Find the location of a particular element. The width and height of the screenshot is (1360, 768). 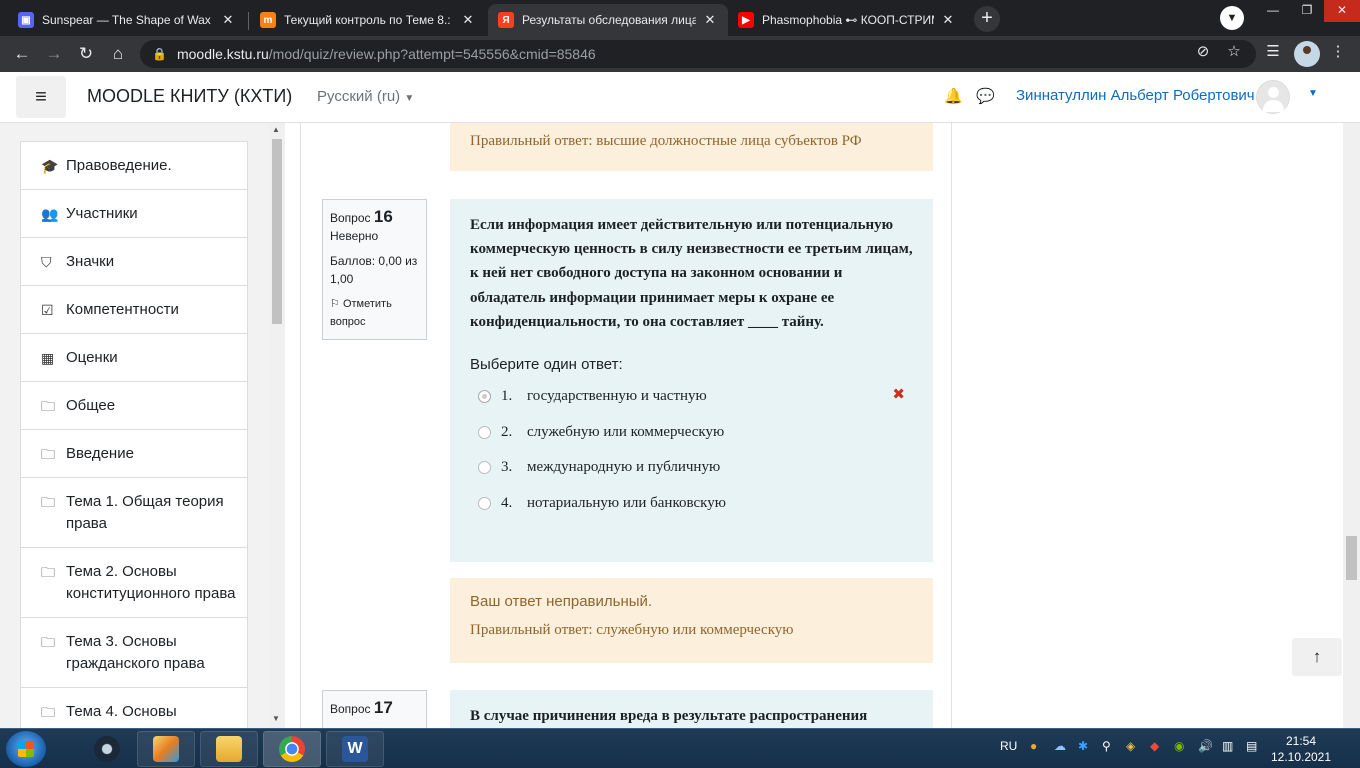

network-icon: ▥ is located at coordinates (1227, 746).